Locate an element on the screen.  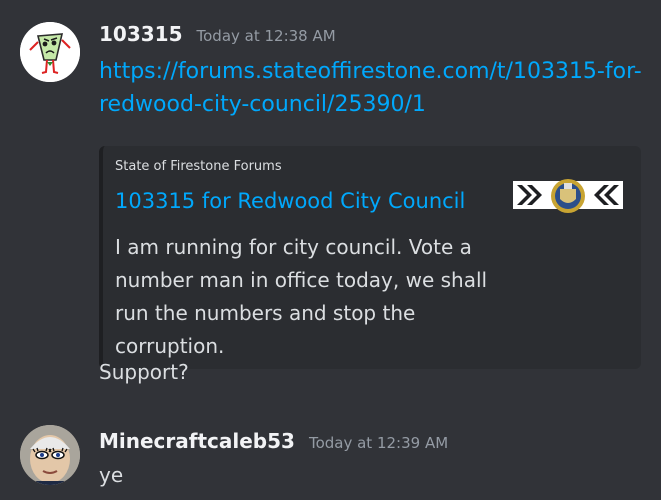
cartoon-avatar-icon is located at coordinates (50, 52).